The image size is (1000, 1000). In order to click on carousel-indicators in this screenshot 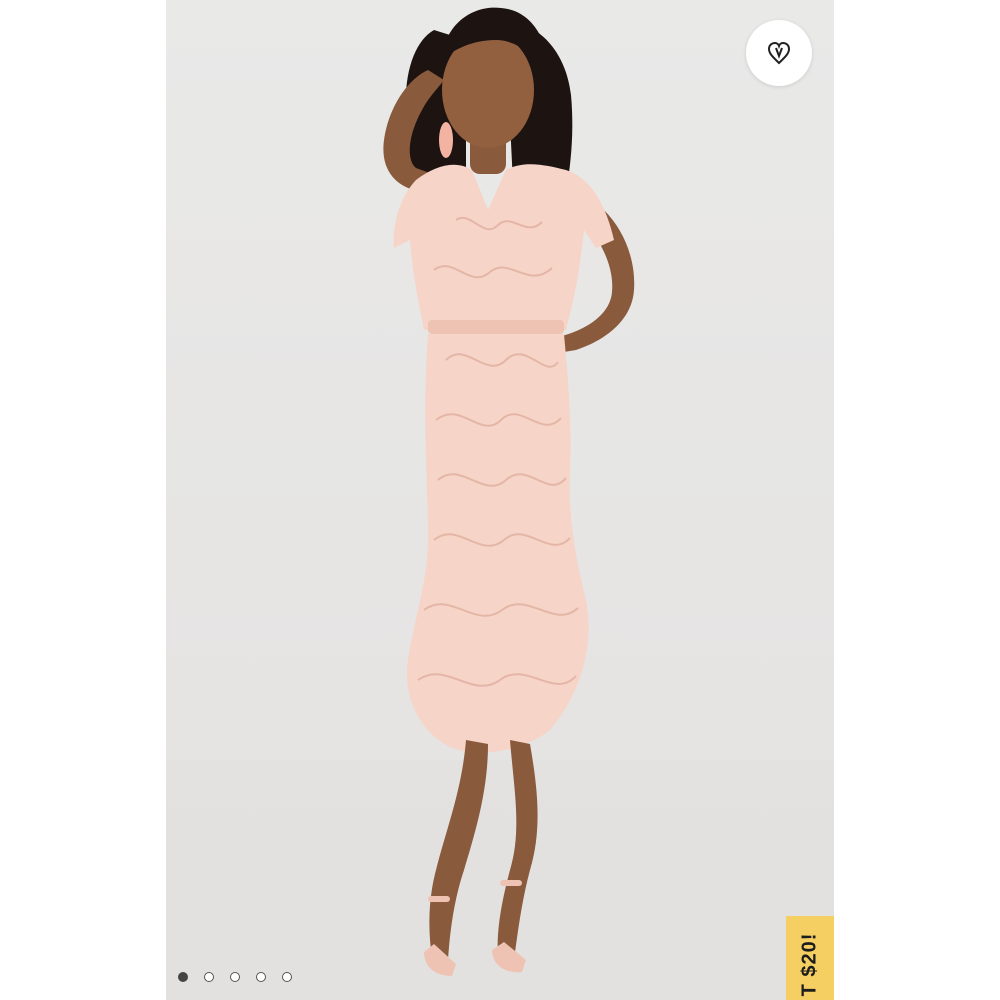, I will do `click(235, 977)`.